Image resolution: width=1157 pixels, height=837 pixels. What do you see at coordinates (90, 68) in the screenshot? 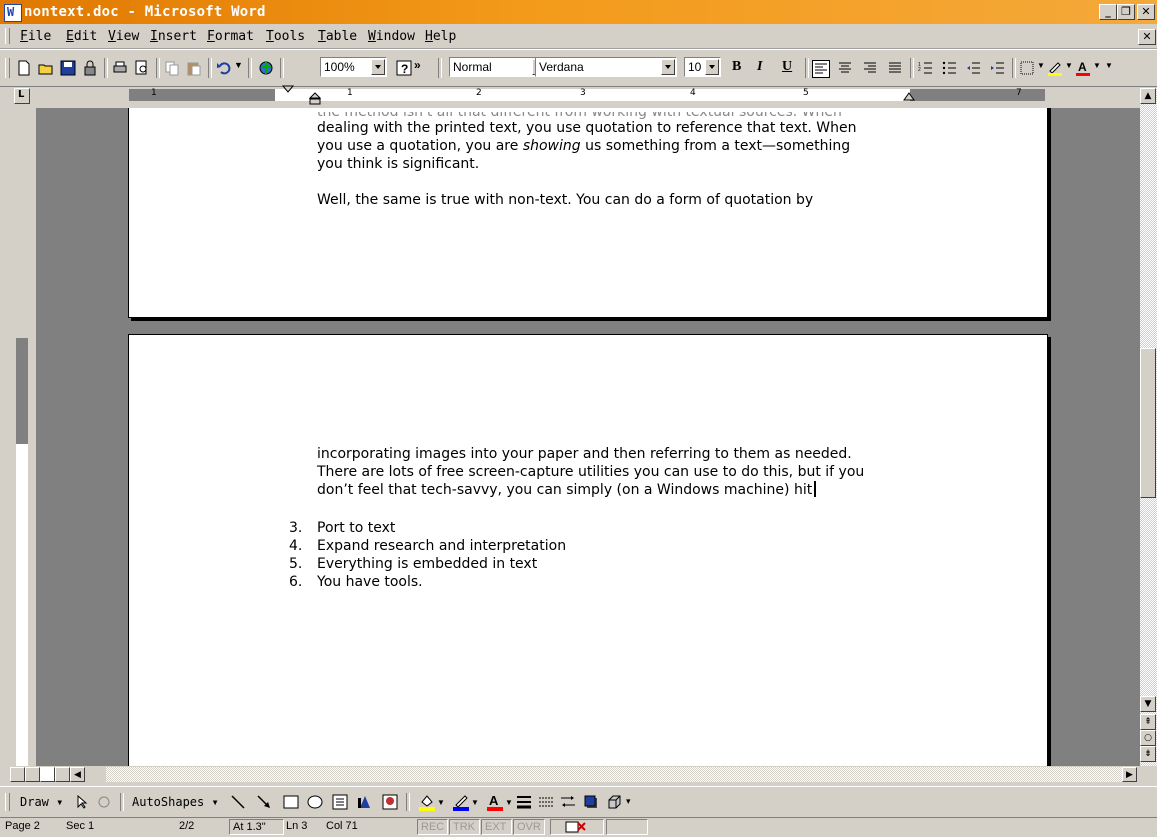
I see `permission-icon` at bounding box center [90, 68].